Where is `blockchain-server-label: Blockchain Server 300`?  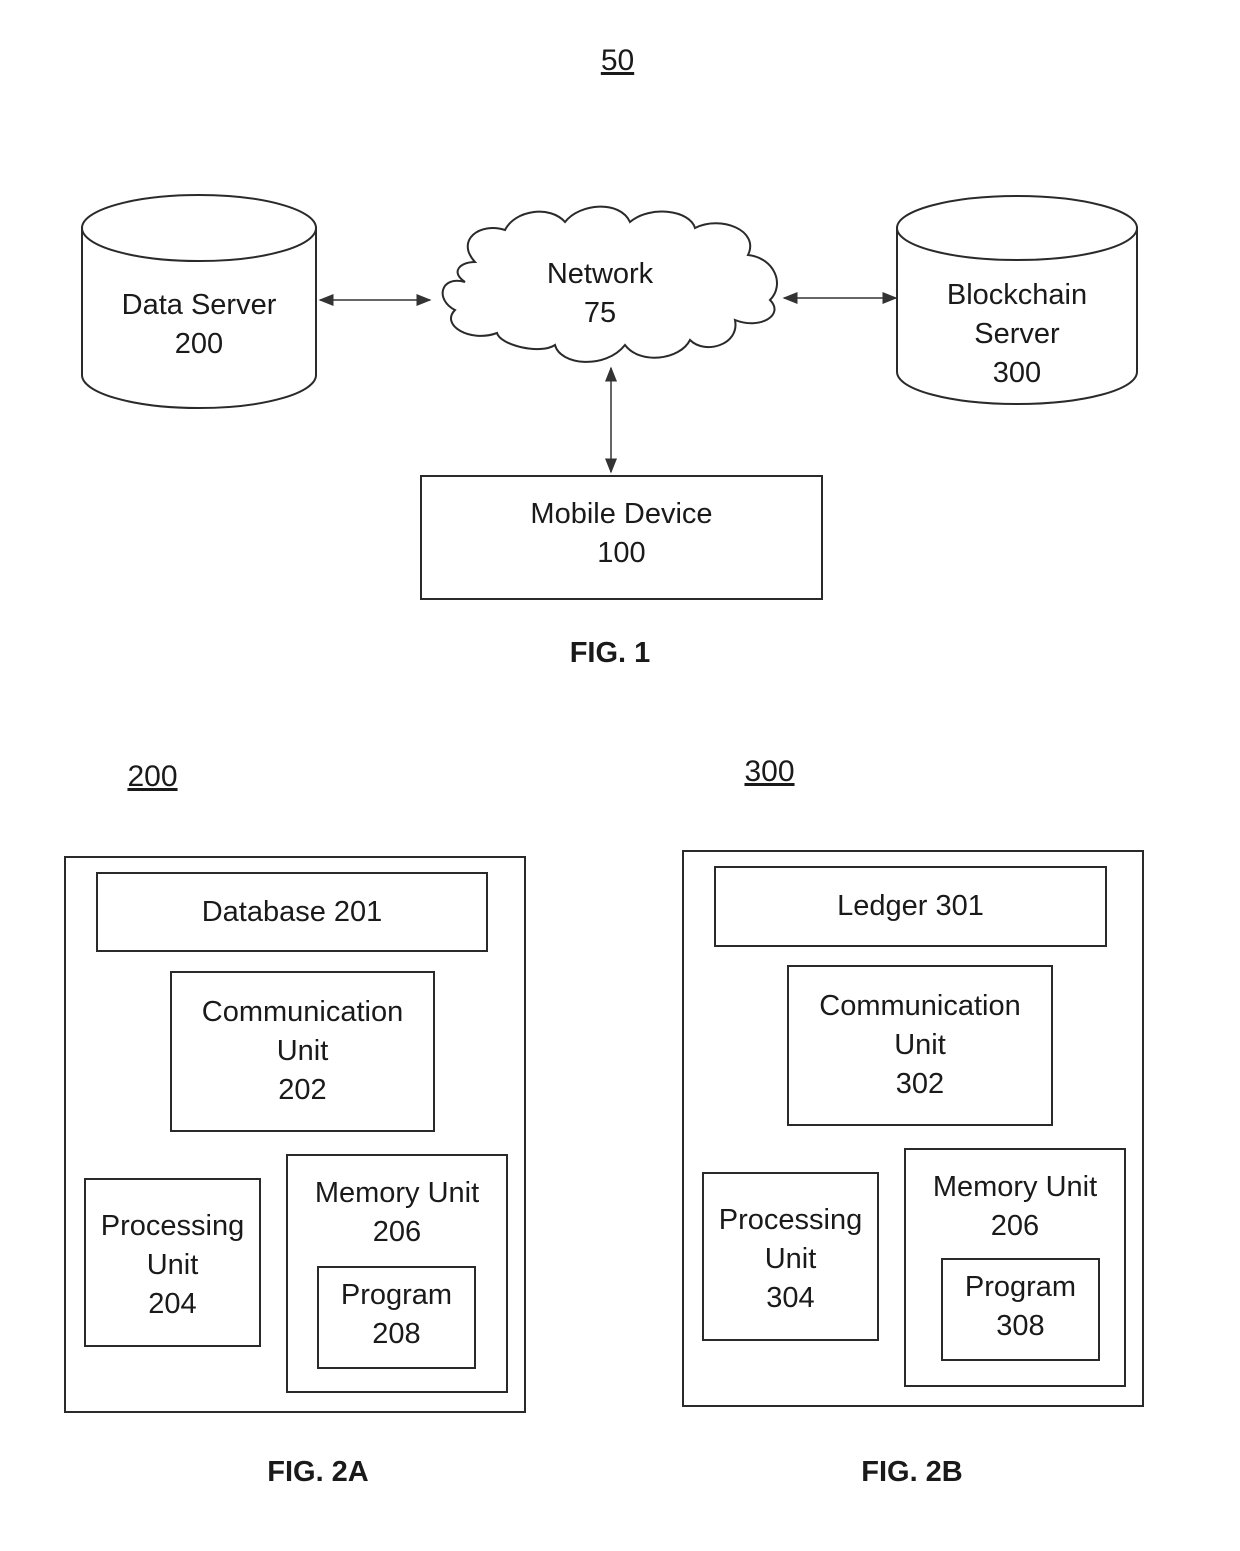
blockchain-server-label: Blockchain Server 300 is located at coordinates (1017, 334).